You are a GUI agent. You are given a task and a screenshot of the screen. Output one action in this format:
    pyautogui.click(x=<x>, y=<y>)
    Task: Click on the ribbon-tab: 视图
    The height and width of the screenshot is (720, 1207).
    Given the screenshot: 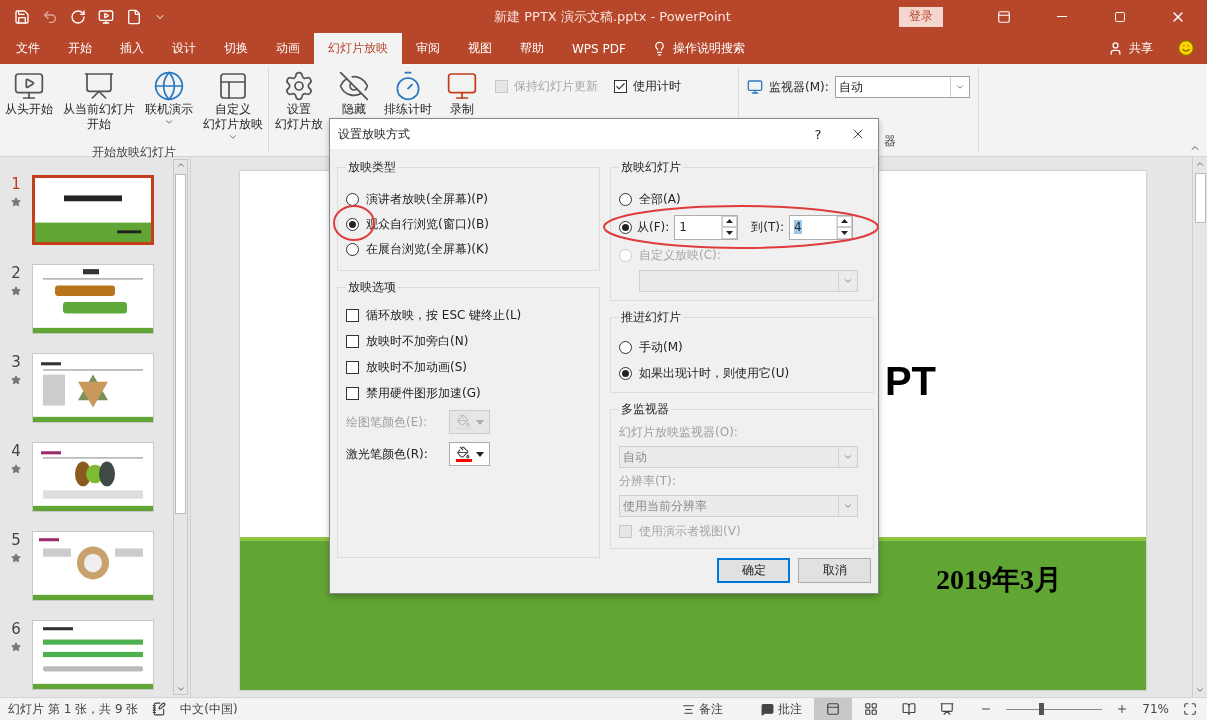 What is the action you would take?
    pyautogui.click(x=480, y=48)
    